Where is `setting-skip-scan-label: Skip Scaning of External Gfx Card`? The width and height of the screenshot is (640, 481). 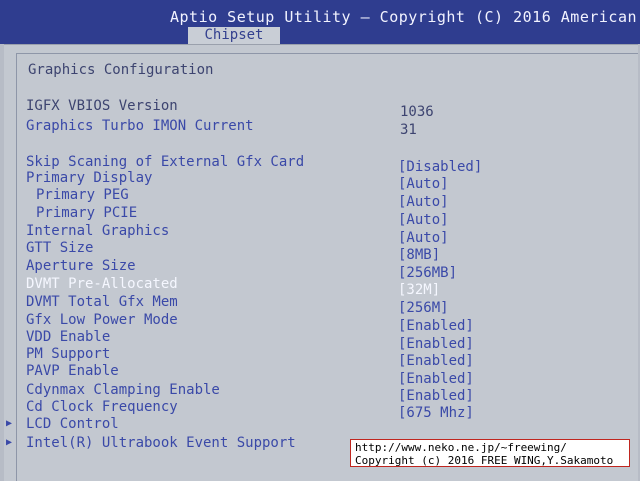 setting-skip-scan-label: Skip Scaning of External Gfx Card is located at coordinates (165, 162).